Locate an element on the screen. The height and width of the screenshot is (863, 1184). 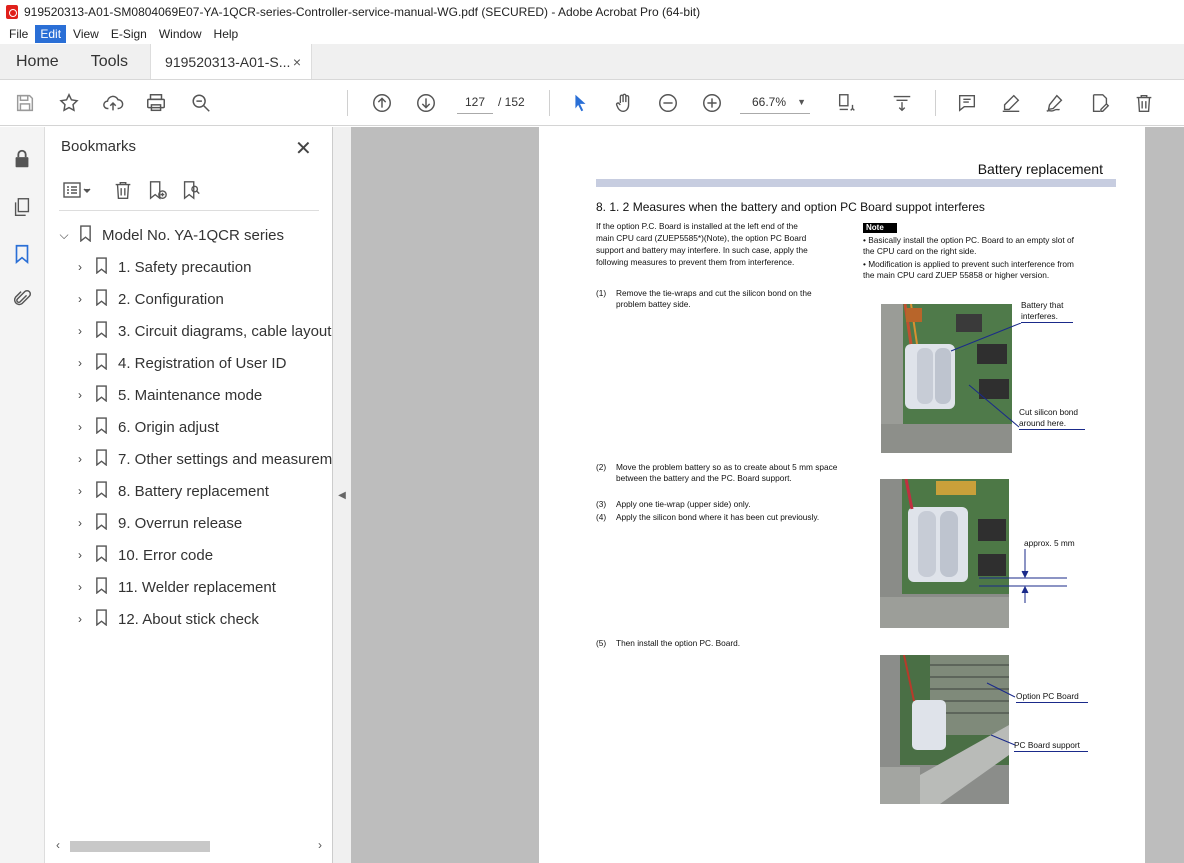
delete-bookmark-icon is located at coordinates (123, 190).